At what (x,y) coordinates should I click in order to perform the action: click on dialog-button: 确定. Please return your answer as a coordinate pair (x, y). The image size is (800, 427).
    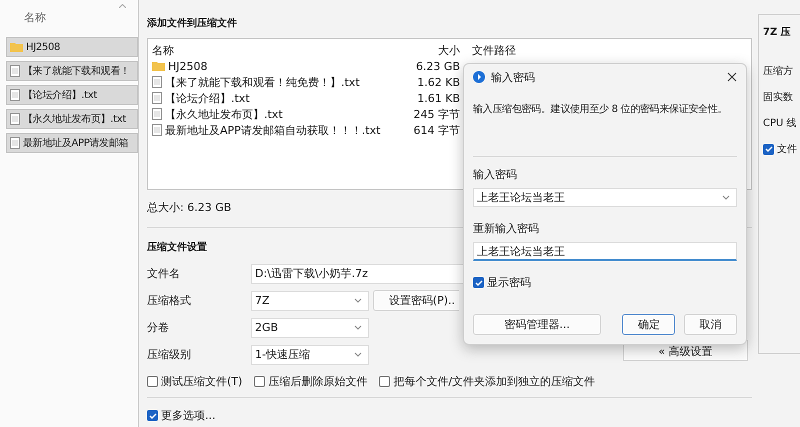
    Looking at the image, I should click on (649, 324).